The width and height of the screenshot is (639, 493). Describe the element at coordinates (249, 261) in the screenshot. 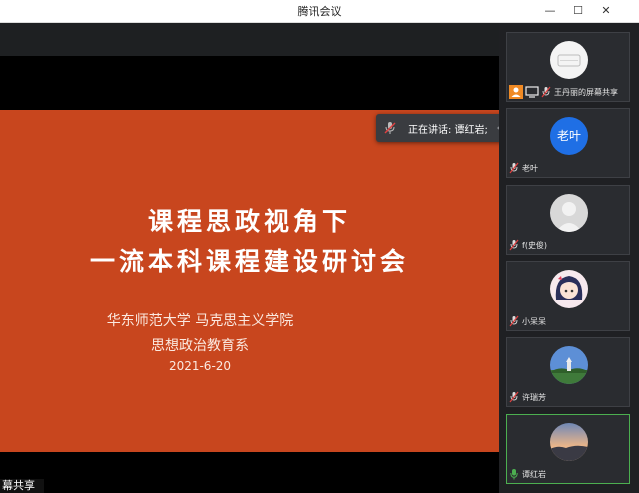

I see `slide-title-line2: 一流本科课程建设研讨会` at that location.